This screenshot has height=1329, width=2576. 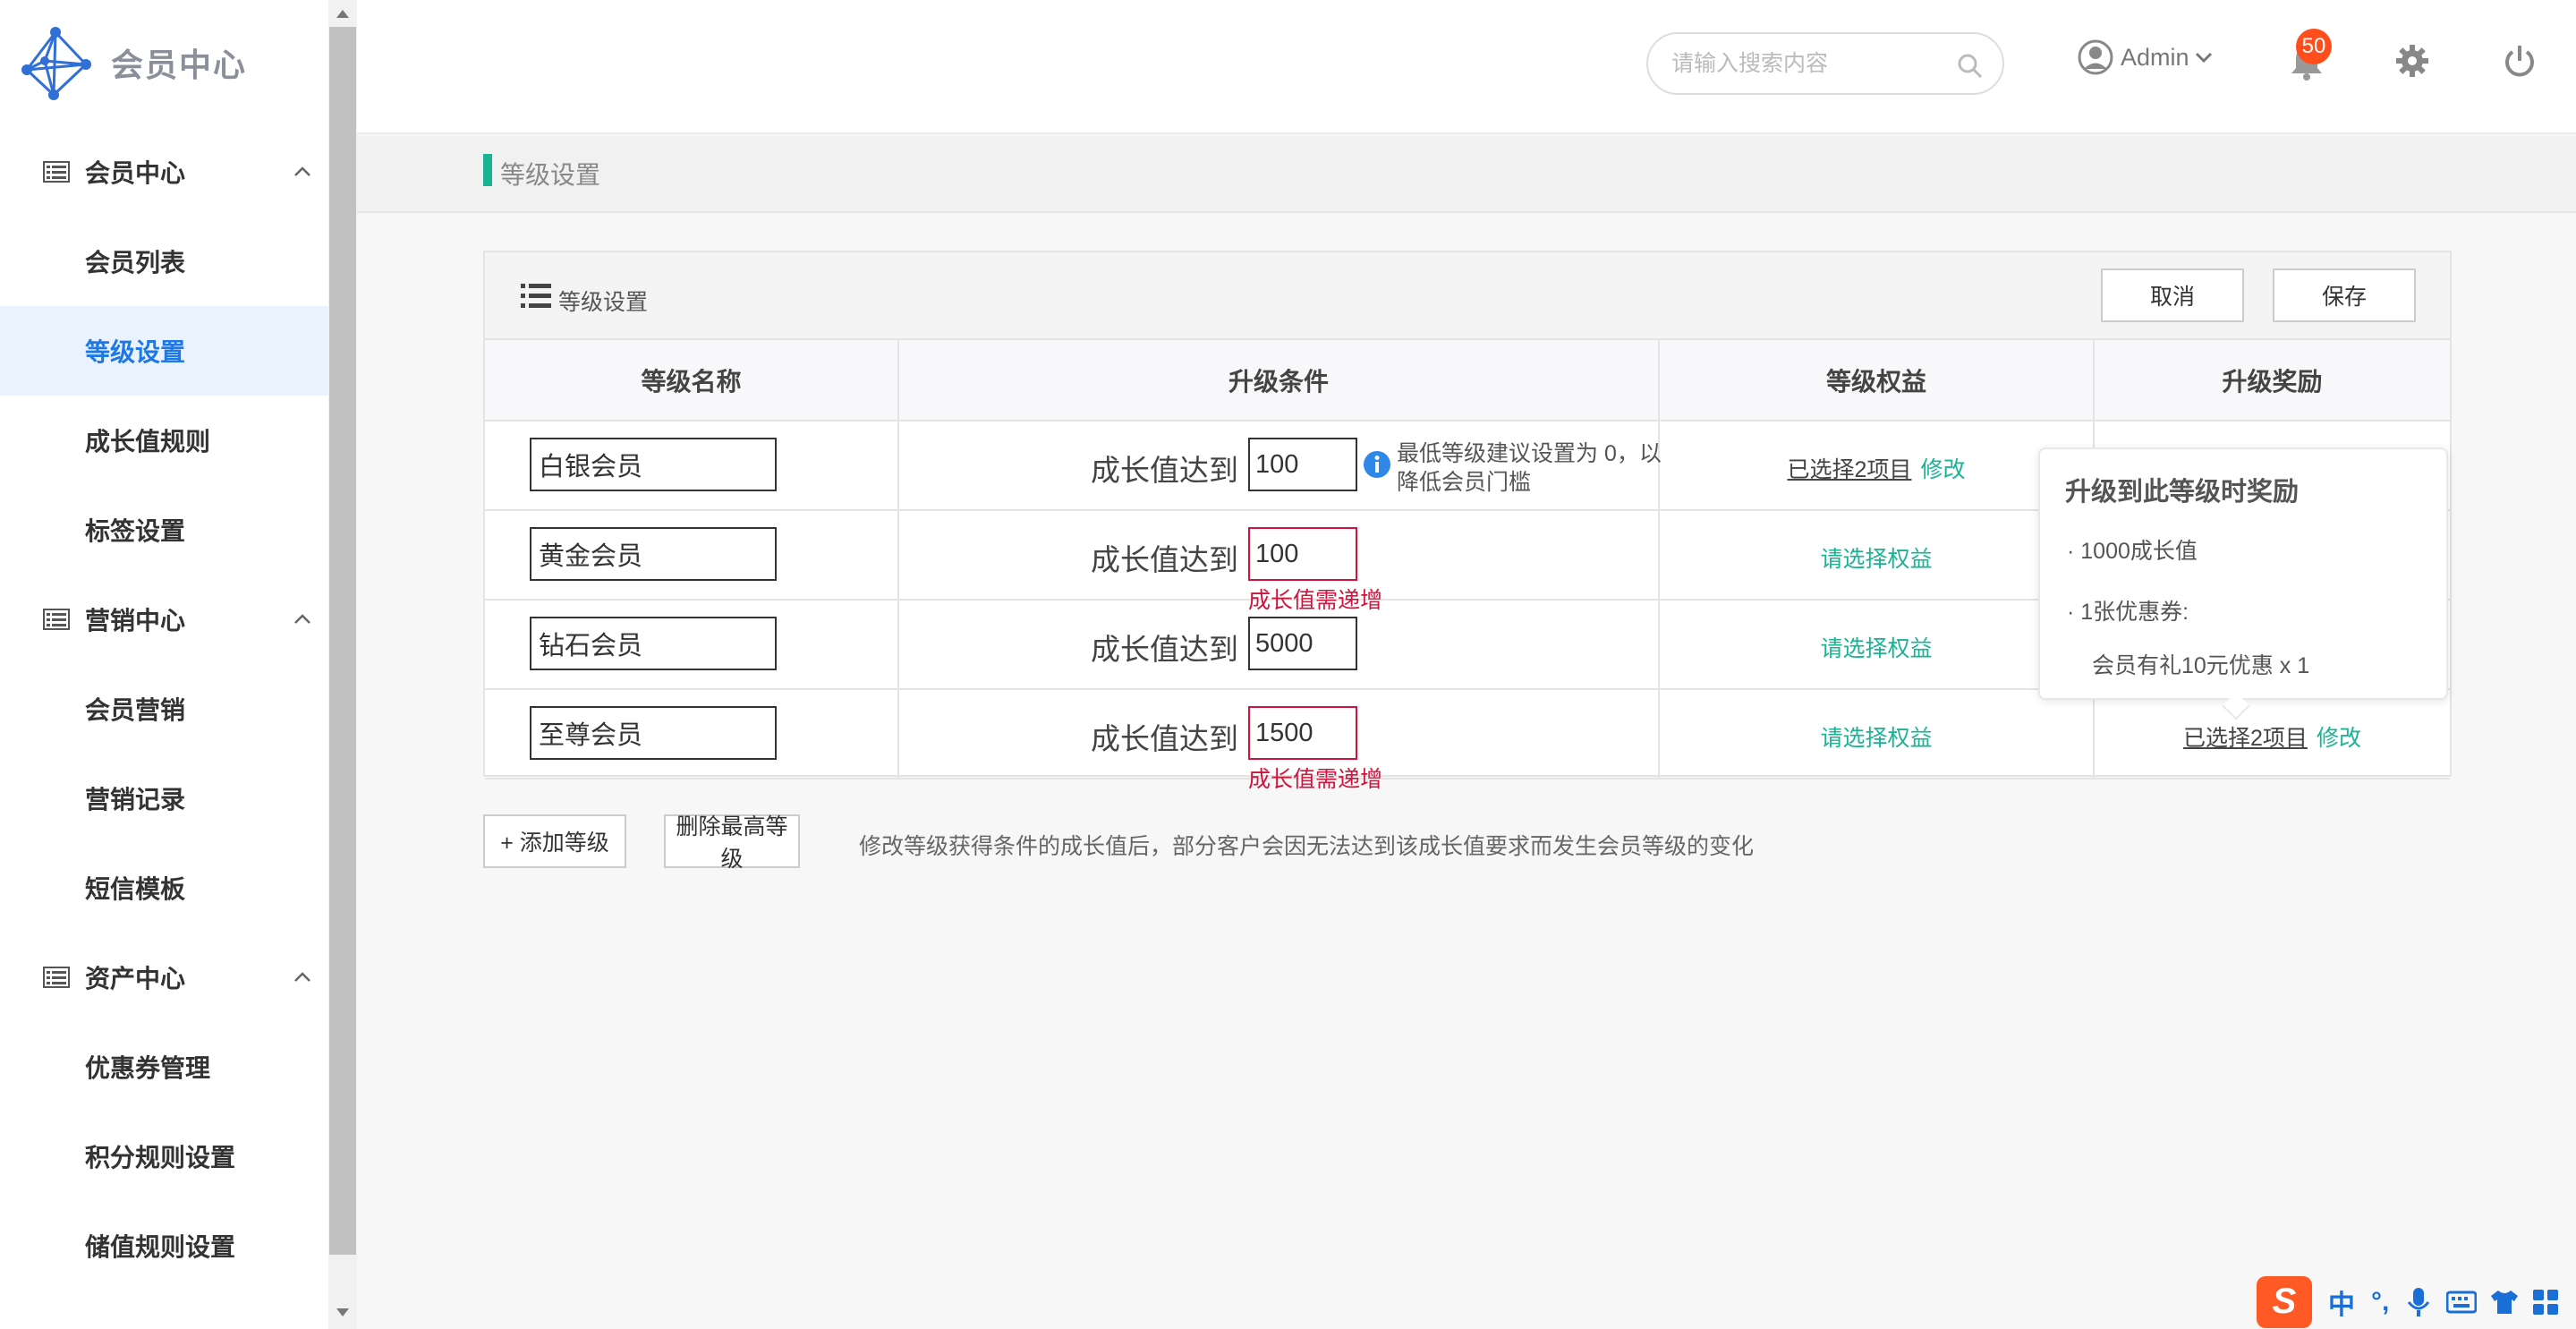 I want to click on tooltip-line: 会员有礼10元优惠 x 1, so click(x=2201, y=665).